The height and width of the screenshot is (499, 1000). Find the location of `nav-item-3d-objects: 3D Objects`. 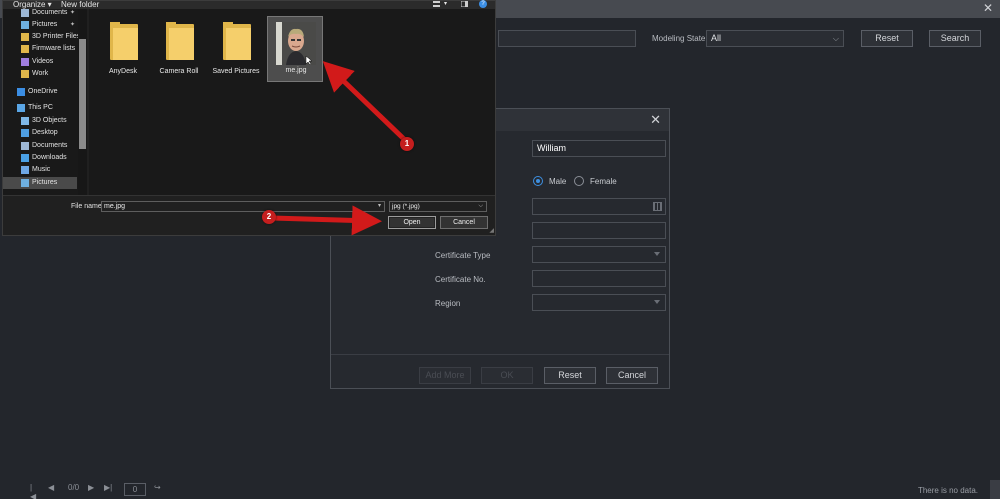

nav-item-3d-objects: 3D Objects is located at coordinates (40, 121).